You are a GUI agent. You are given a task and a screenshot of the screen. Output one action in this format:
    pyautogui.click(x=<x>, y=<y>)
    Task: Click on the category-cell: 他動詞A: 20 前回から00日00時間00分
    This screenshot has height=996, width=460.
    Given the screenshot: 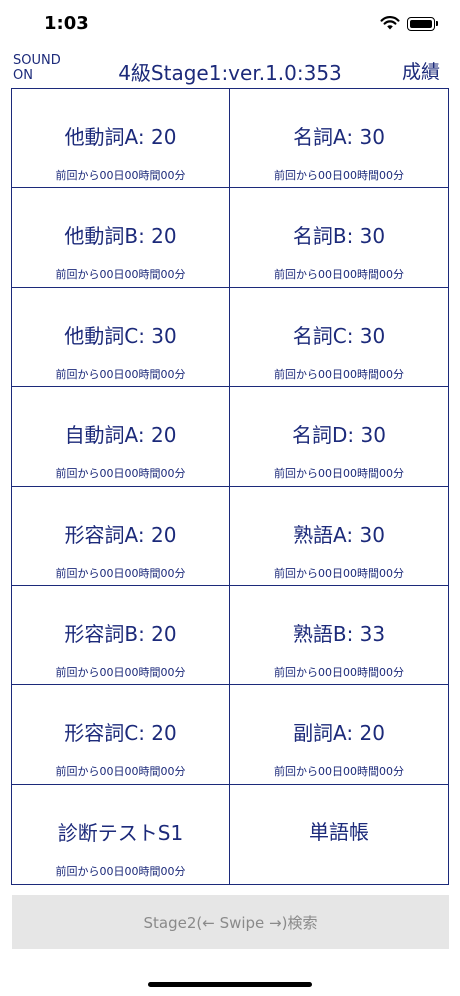 What is the action you would take?
    pyautogui.click(x=121, y=139)
    